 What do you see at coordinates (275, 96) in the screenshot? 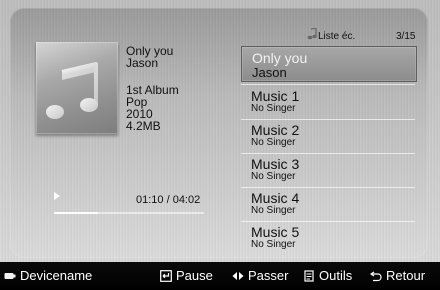
I see `playlist-item-title: Music 1` at bounding box center [275, 96].